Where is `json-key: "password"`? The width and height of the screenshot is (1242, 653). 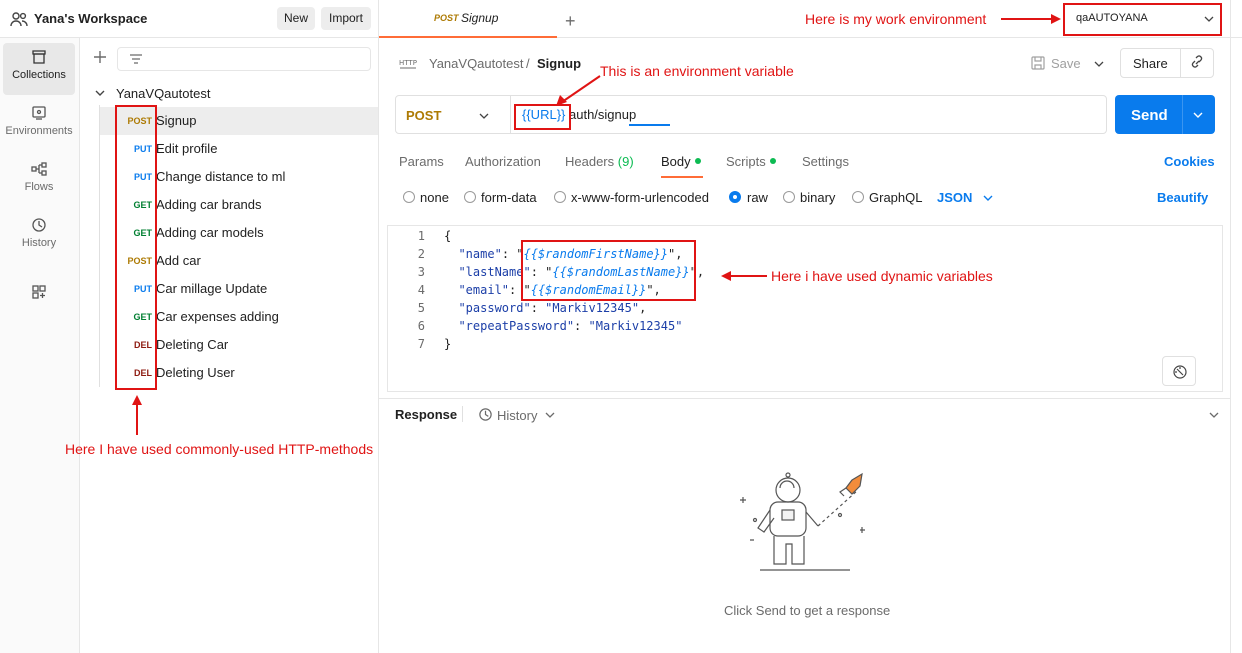
json-key: "password" is located at coordinates (494, 308).